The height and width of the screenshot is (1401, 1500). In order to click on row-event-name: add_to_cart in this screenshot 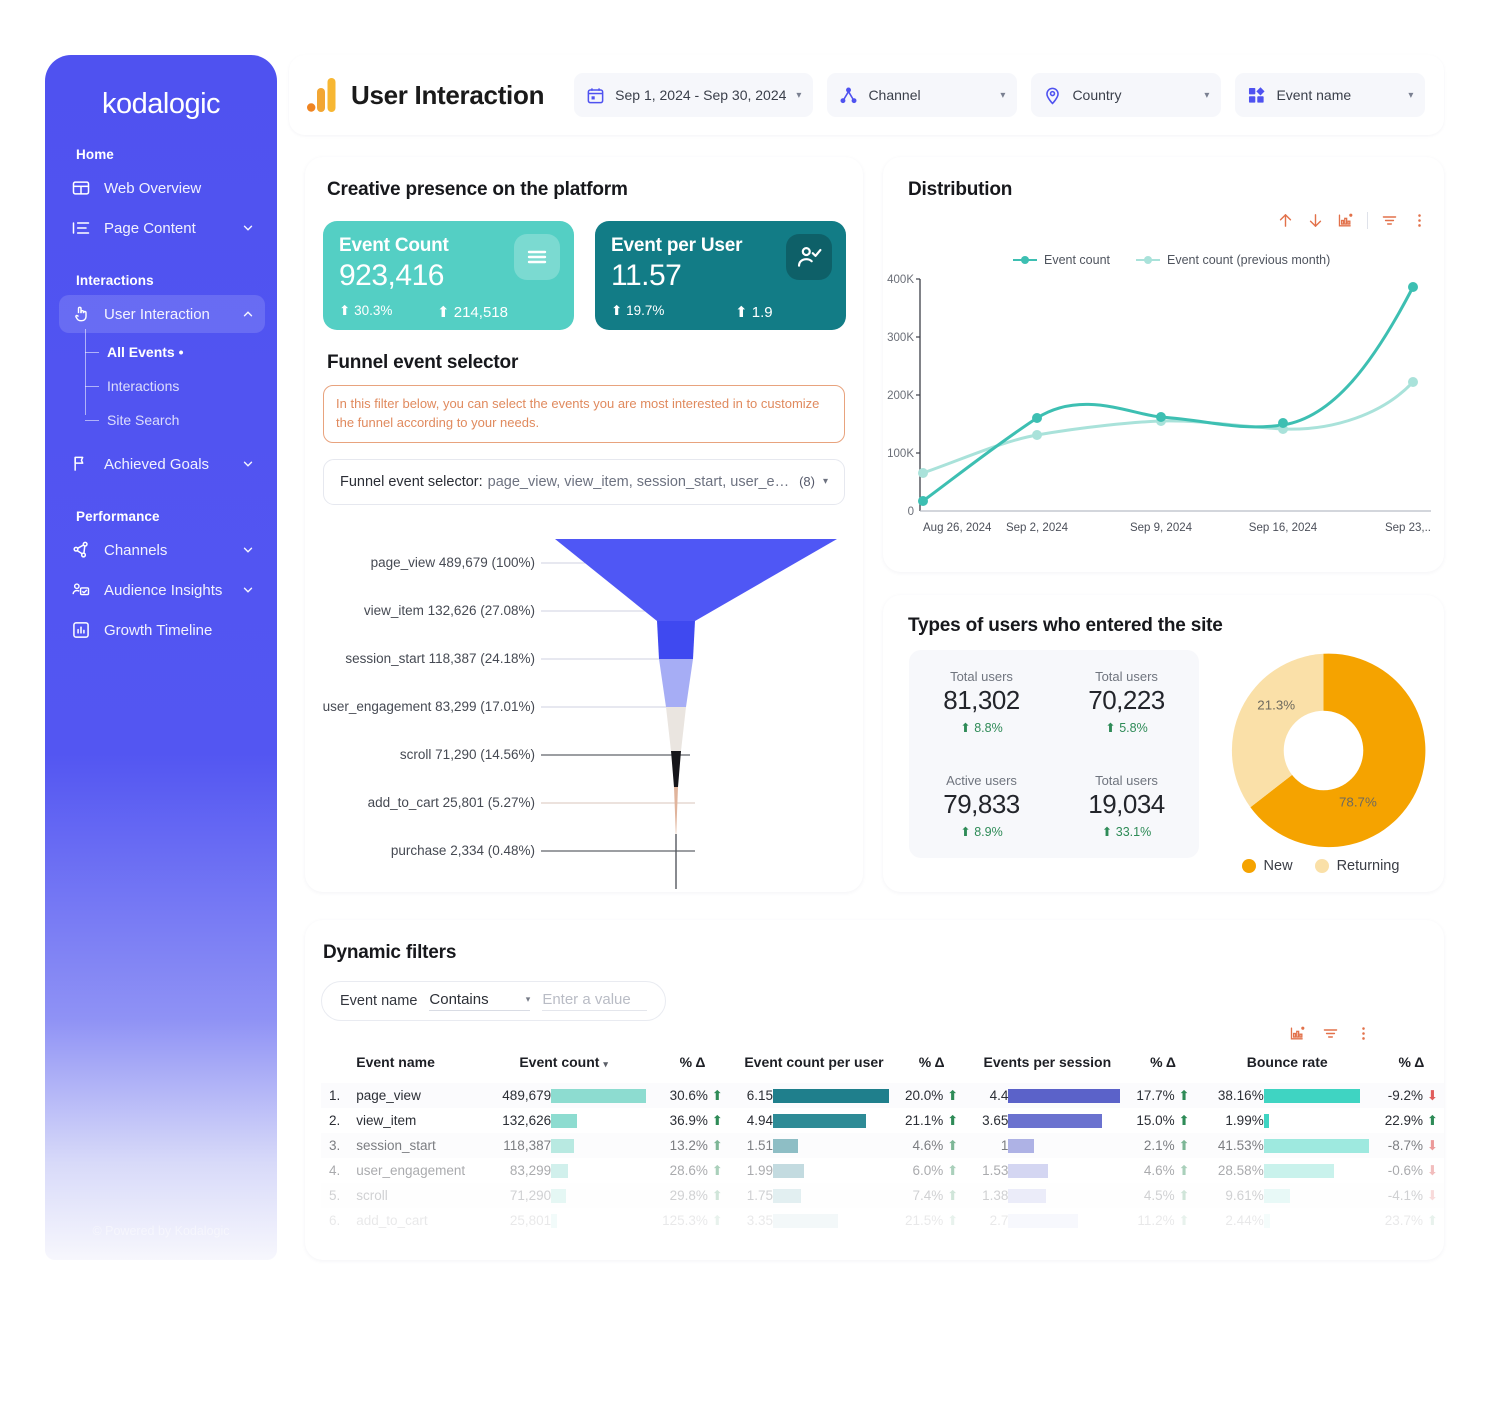, I will do `click(392, 1220)`.